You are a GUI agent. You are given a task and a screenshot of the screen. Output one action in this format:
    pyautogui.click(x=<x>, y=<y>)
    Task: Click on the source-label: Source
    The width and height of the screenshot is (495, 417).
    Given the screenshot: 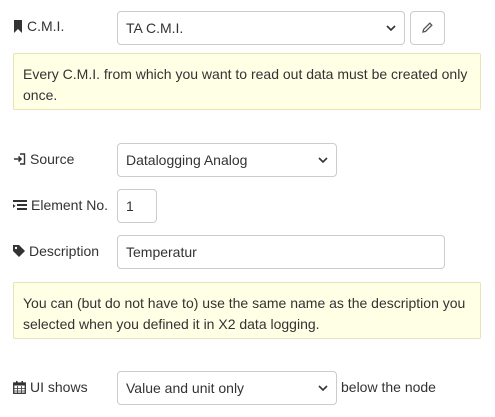 What is the action you would take?
    pyautogui.click(x=43, y=159)
    